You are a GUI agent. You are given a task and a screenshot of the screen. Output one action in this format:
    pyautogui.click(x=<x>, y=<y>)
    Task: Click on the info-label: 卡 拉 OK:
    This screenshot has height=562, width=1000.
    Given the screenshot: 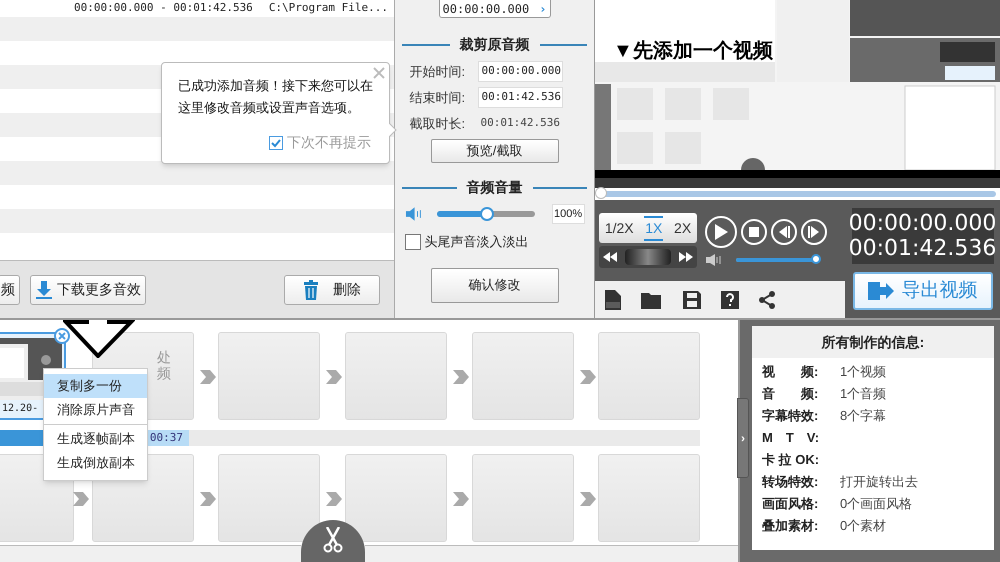 What is the action you would take?
    pyautogui.click(x=791, y=460)
    